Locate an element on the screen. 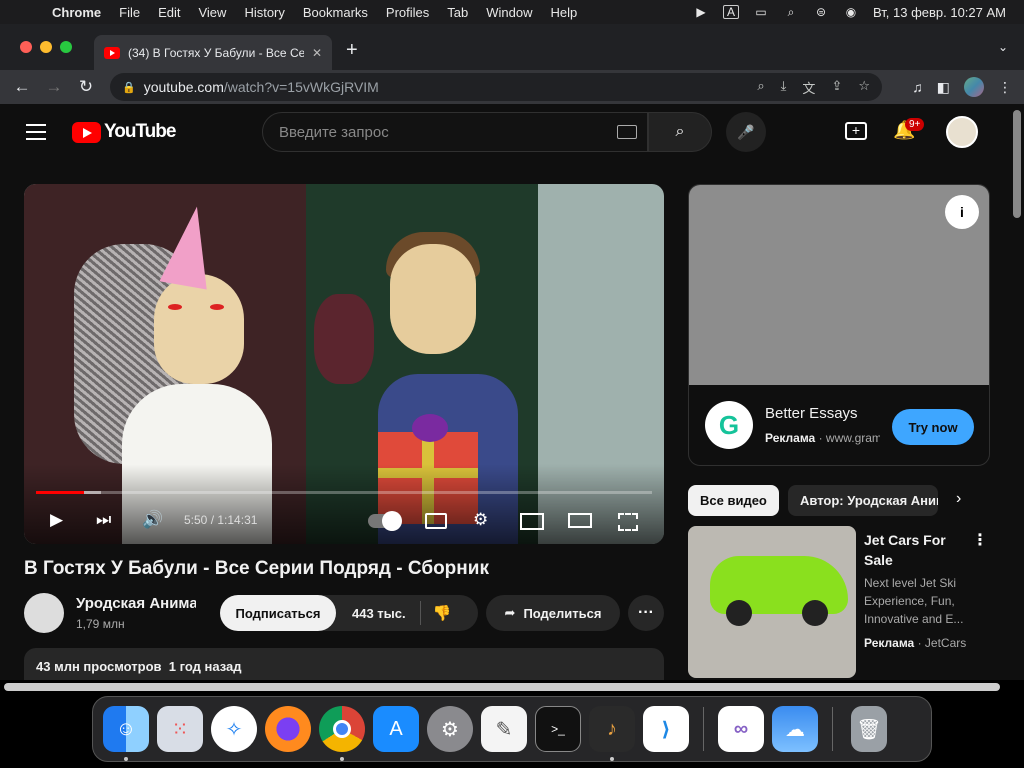 The height and width of the screenshot is (768, 1024). spotlight-search-icon: ⌕ is located at coordinates (791, 12).